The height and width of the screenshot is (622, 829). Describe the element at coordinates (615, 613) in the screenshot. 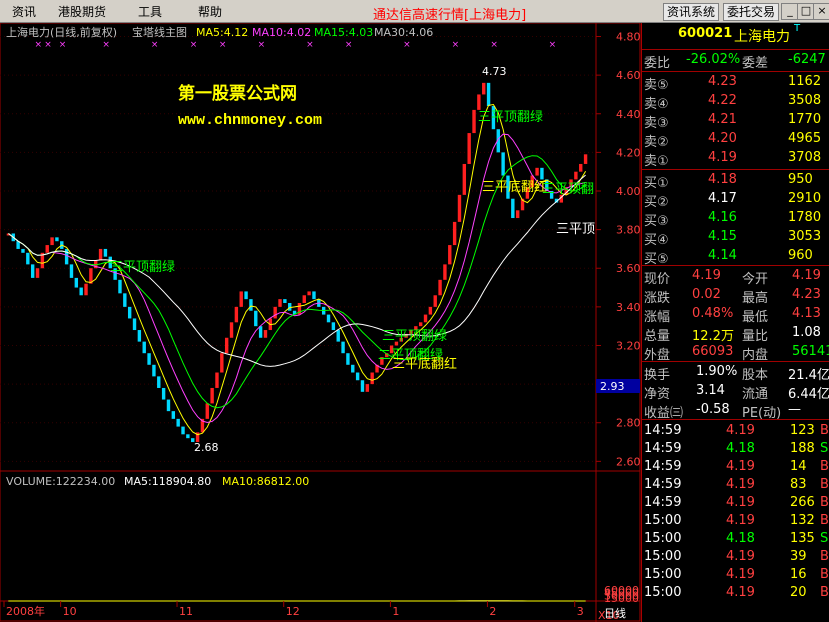

I see `period-label: 日线` at that location.